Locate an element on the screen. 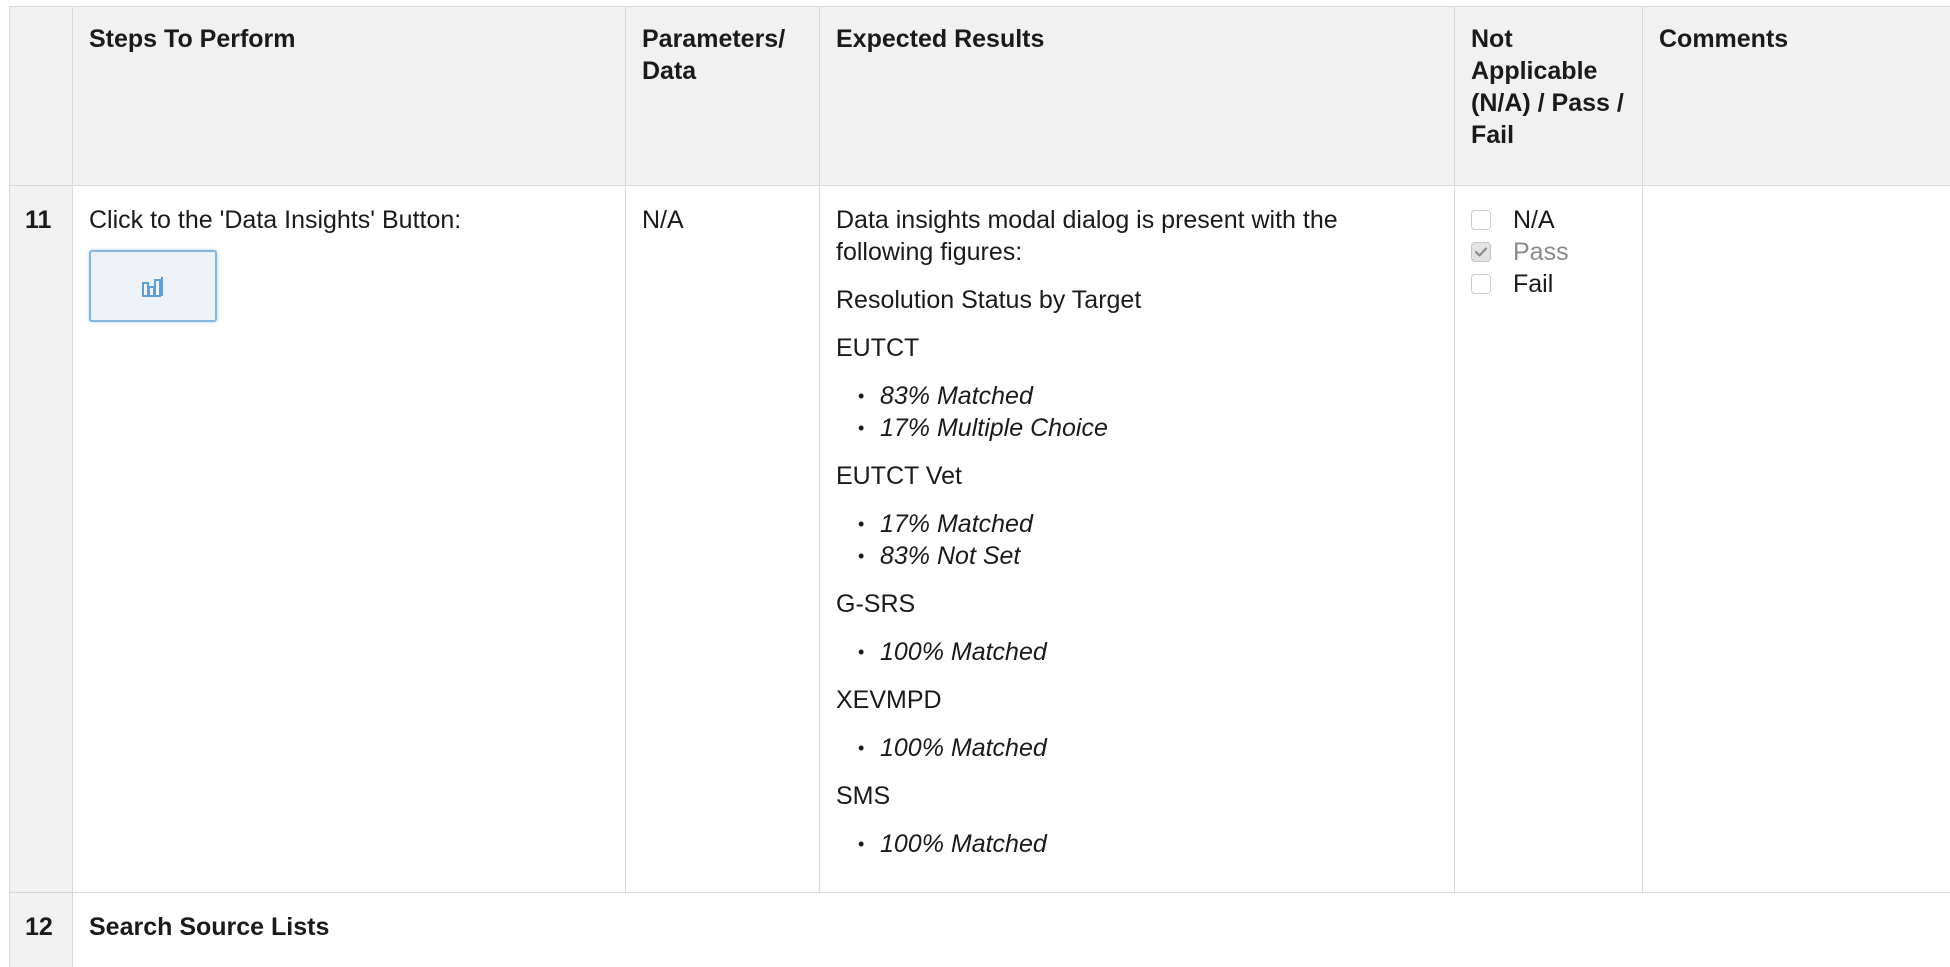  step-number: 11 is located at coordinates (41, 539).